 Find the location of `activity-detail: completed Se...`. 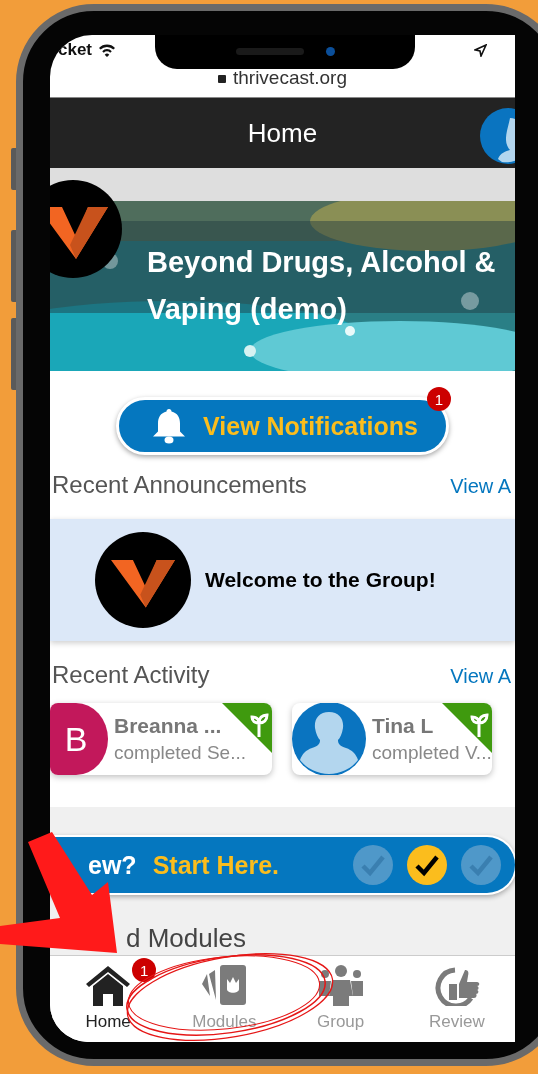

activity-detail: completed Se... is located at coordinates (180, 753).